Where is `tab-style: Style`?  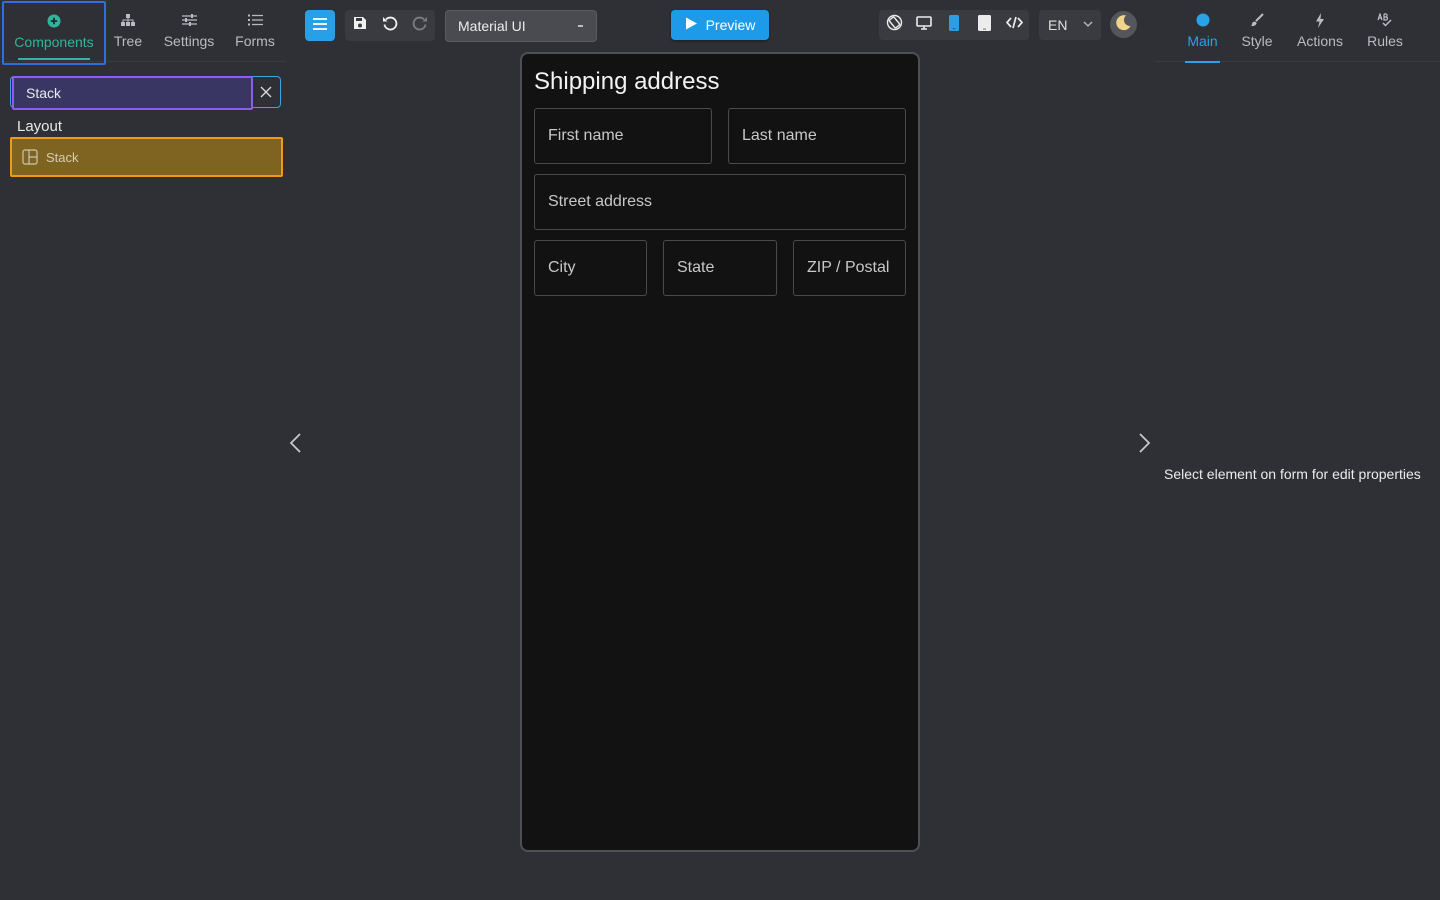
tab-style: Style is located at coordinates (1257, 31).